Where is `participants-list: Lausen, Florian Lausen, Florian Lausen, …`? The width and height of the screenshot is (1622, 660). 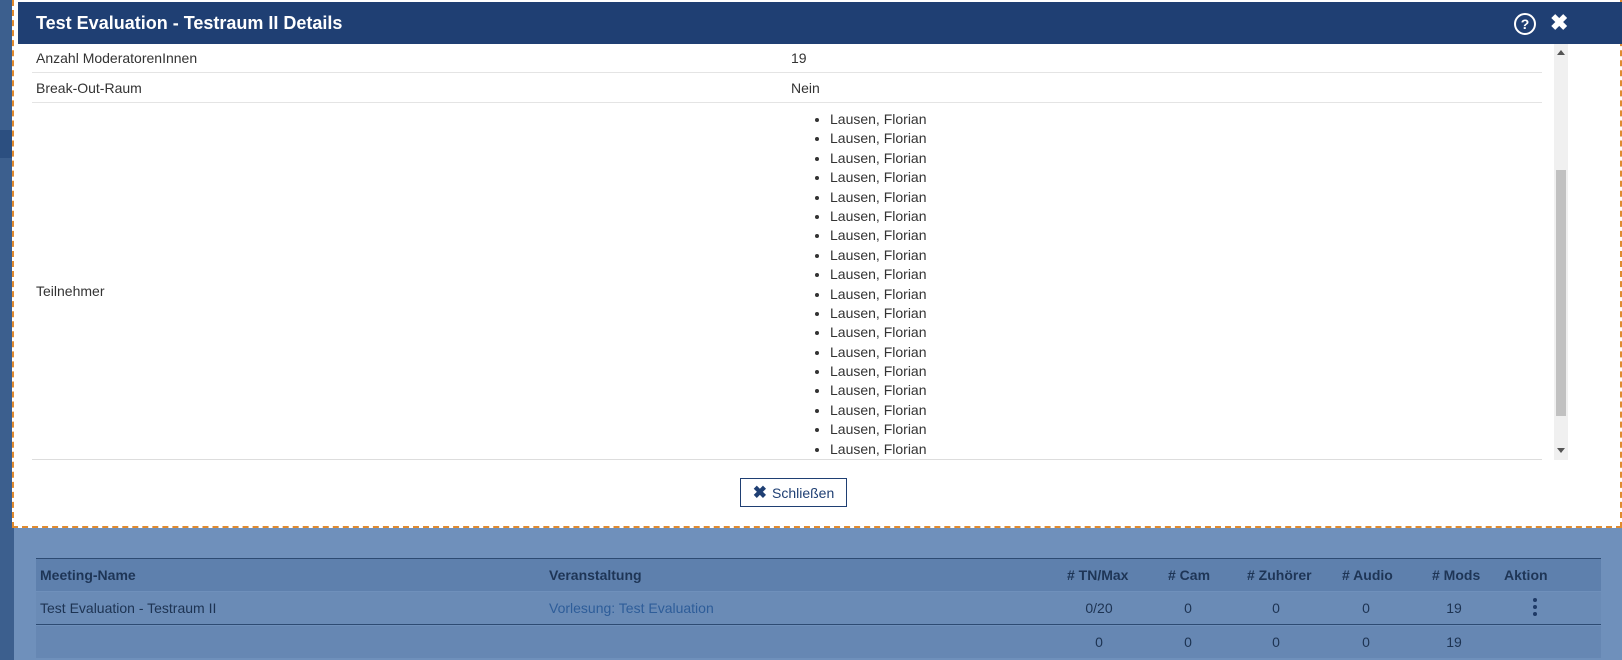
participants-list: Lausen, Florian Lausen, Florian Lausen, … is located at coordinates (868, 284).